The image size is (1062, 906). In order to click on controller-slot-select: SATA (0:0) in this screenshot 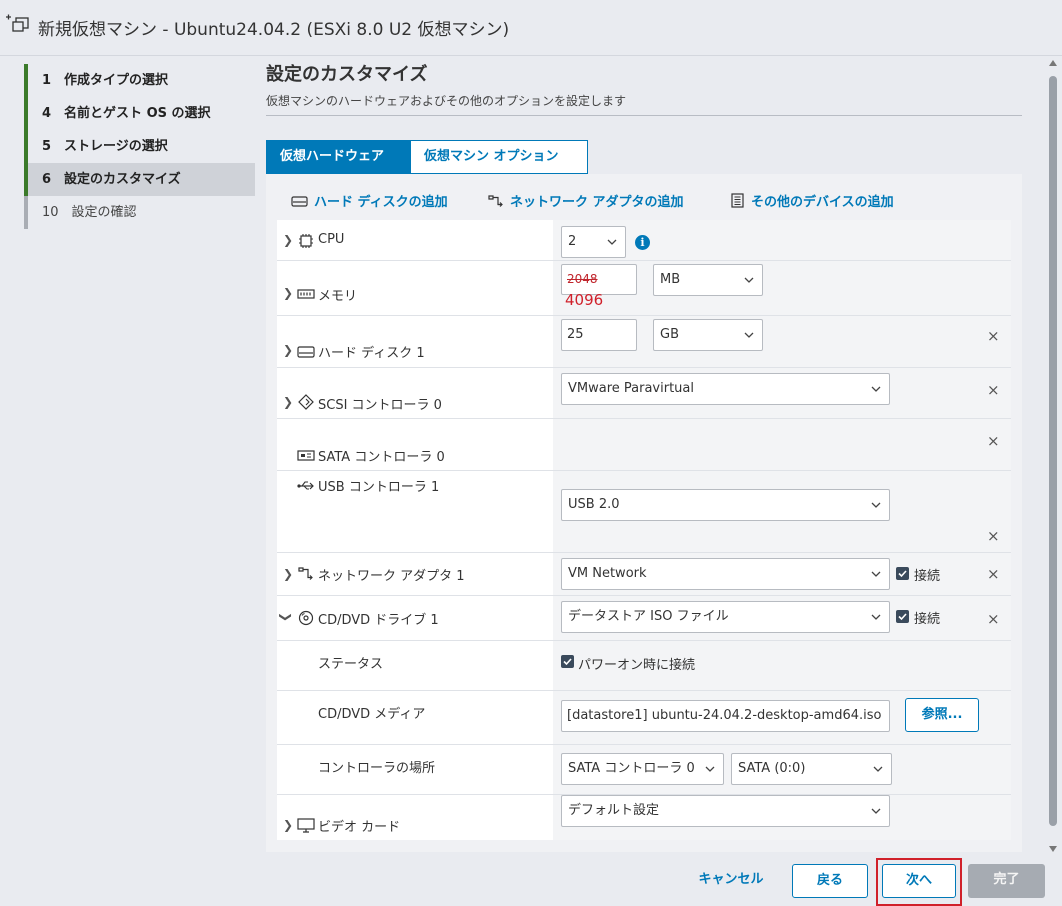, I will do `click(811, 769)`.